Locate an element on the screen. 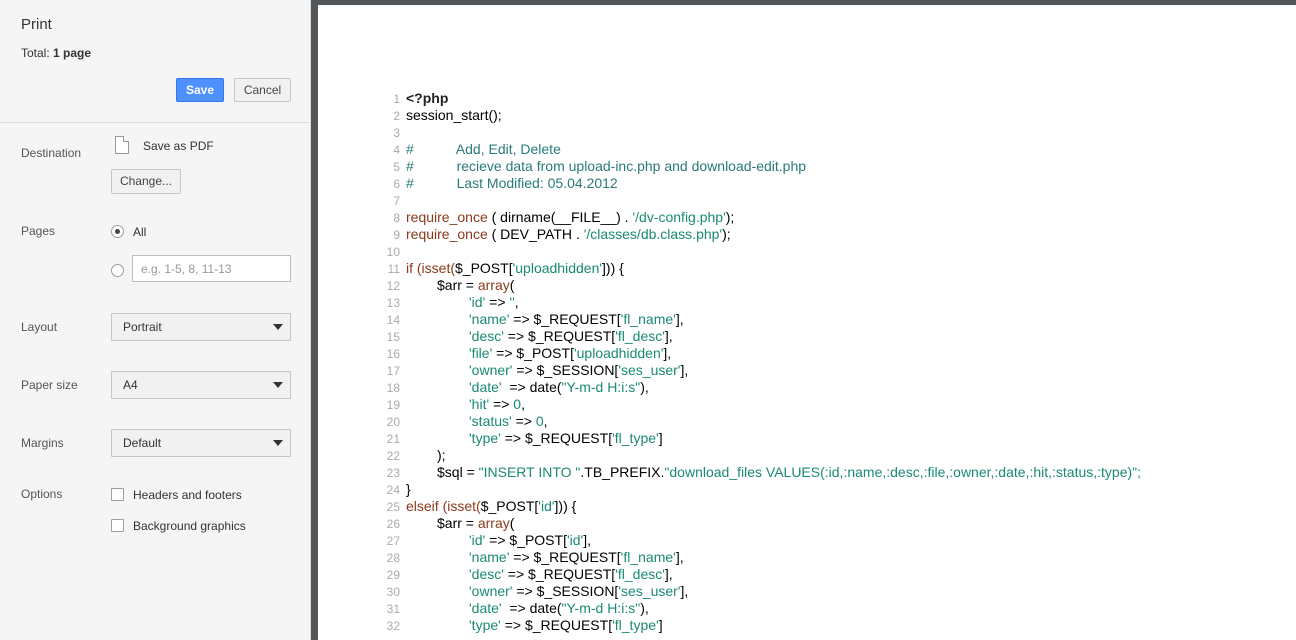 The image size is (1296, 640). line-number: 20 is located at coordinates (393, 422).